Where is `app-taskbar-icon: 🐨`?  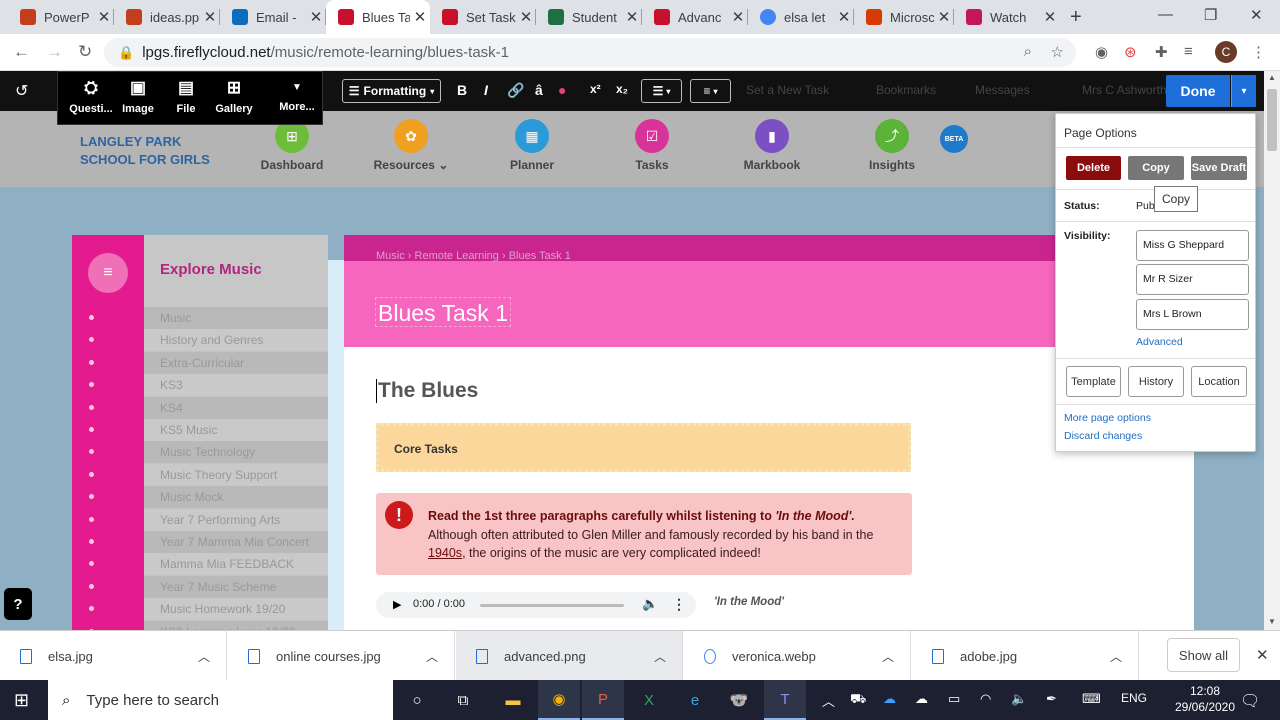 app-taskbar-icon: 🐨 is located at coordinates (739, 700).